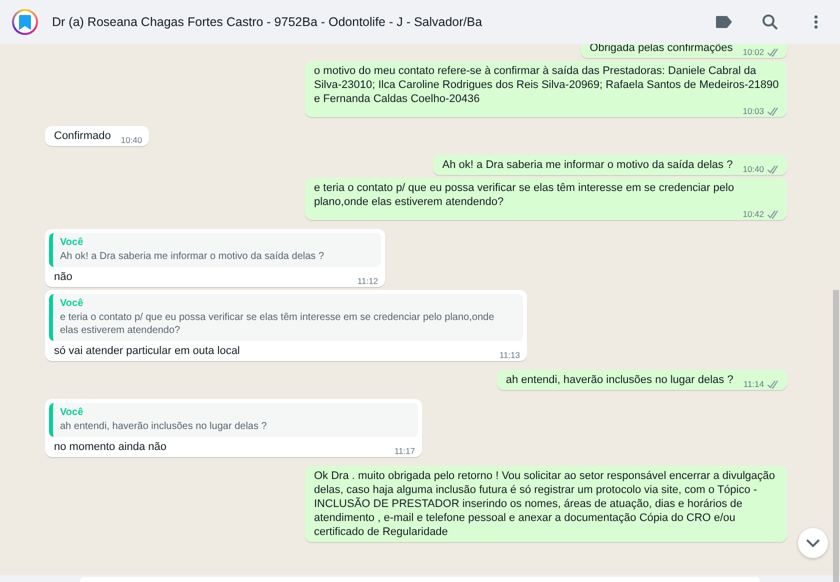  Describe the element at coordinates (268, 22) in the screenshot. I see `chat-title: Dr (a) Roseana Chagas Fortes Castro - 9752Ba - Odontolife - J - Salvador/Ba` at that location.